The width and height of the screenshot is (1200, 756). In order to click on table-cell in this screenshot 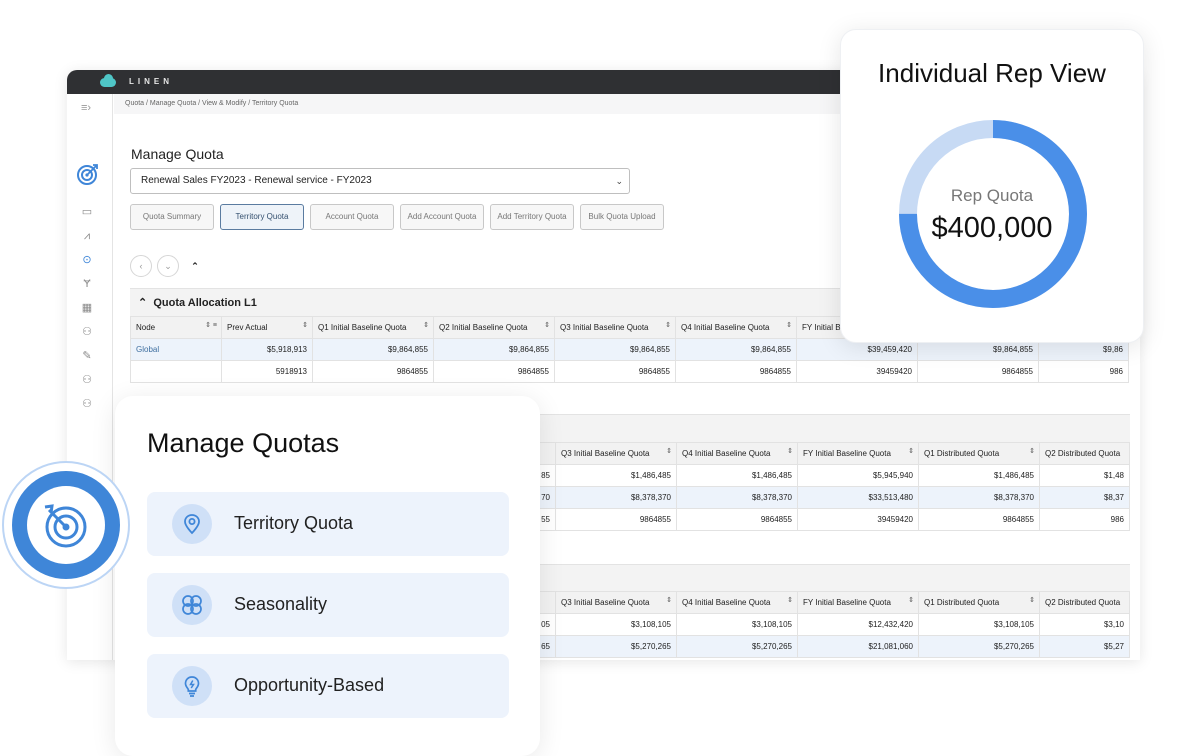, I will do `click(176, 371)`.